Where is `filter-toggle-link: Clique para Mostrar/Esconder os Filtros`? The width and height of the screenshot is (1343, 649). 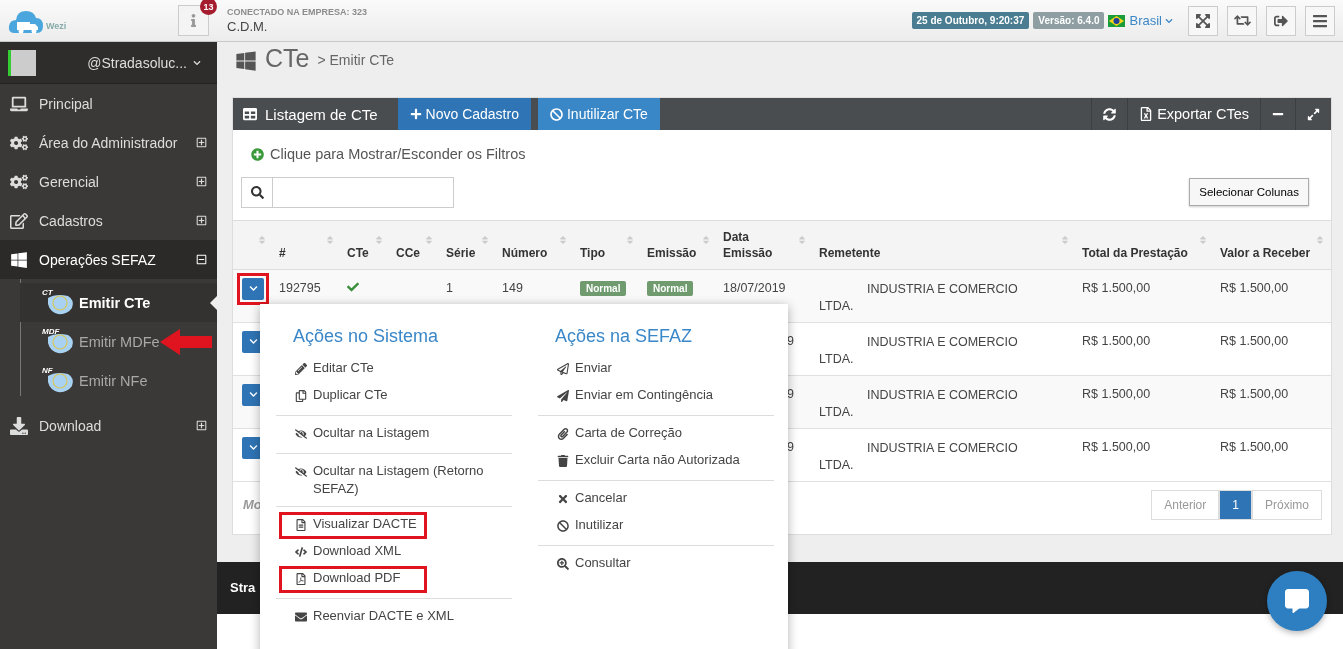 filter-toggle-link: Clique para Mostrar/Esconder os Filtros is located at coordinates (388, 154).